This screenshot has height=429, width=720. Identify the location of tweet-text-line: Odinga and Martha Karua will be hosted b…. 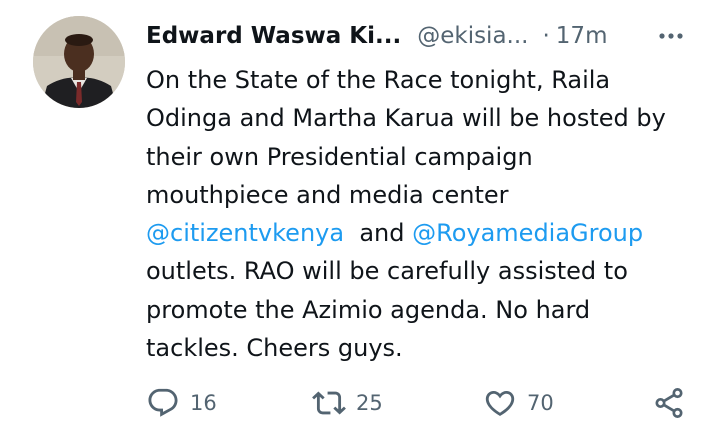
(426, 118).